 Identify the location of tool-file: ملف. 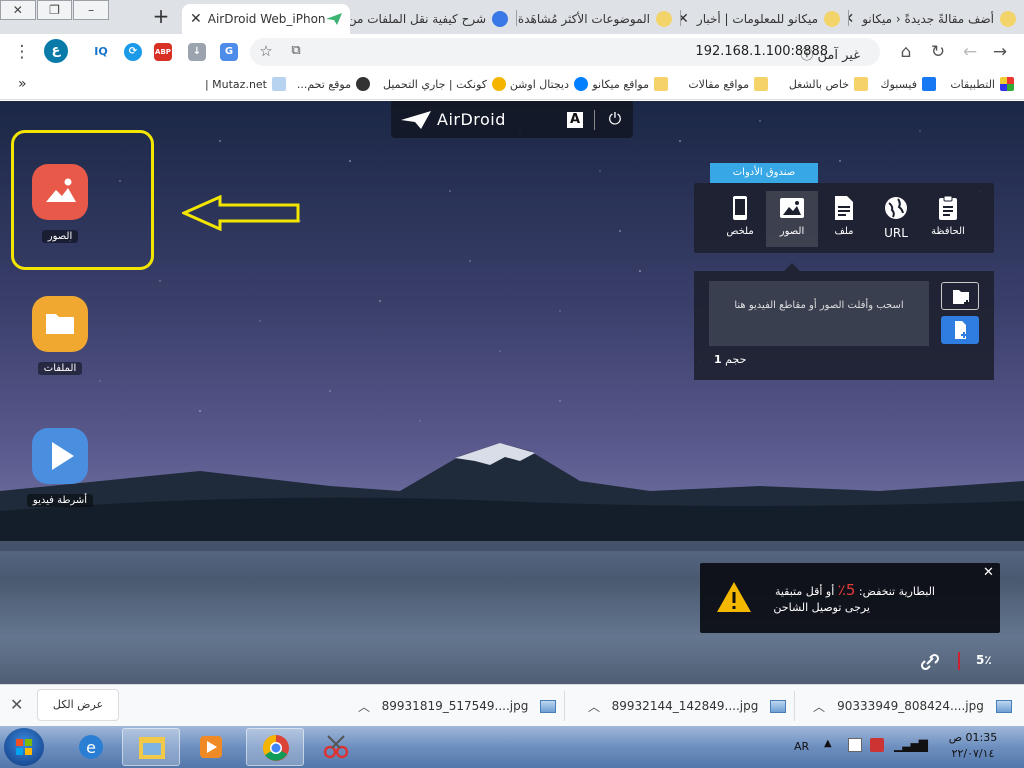
(844, 219).